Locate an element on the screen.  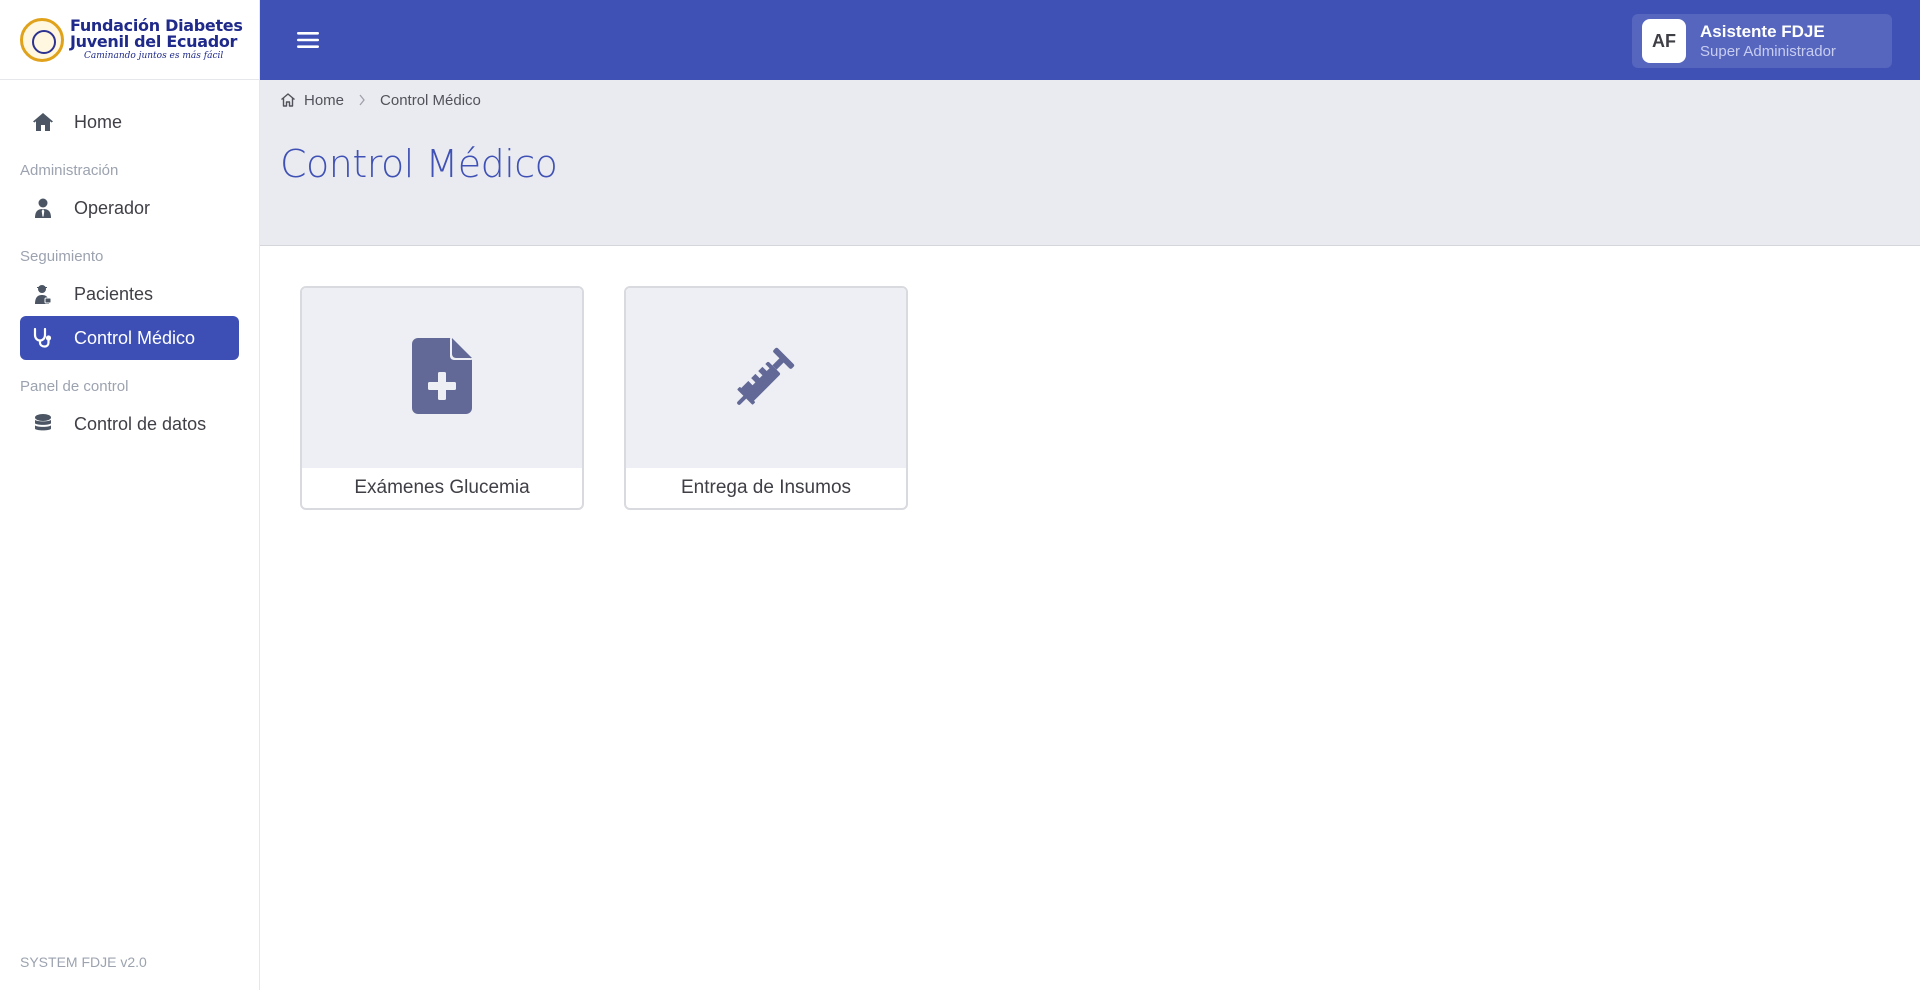
breadcrumb: Home Control Médico is located at coordinates (380, 100).